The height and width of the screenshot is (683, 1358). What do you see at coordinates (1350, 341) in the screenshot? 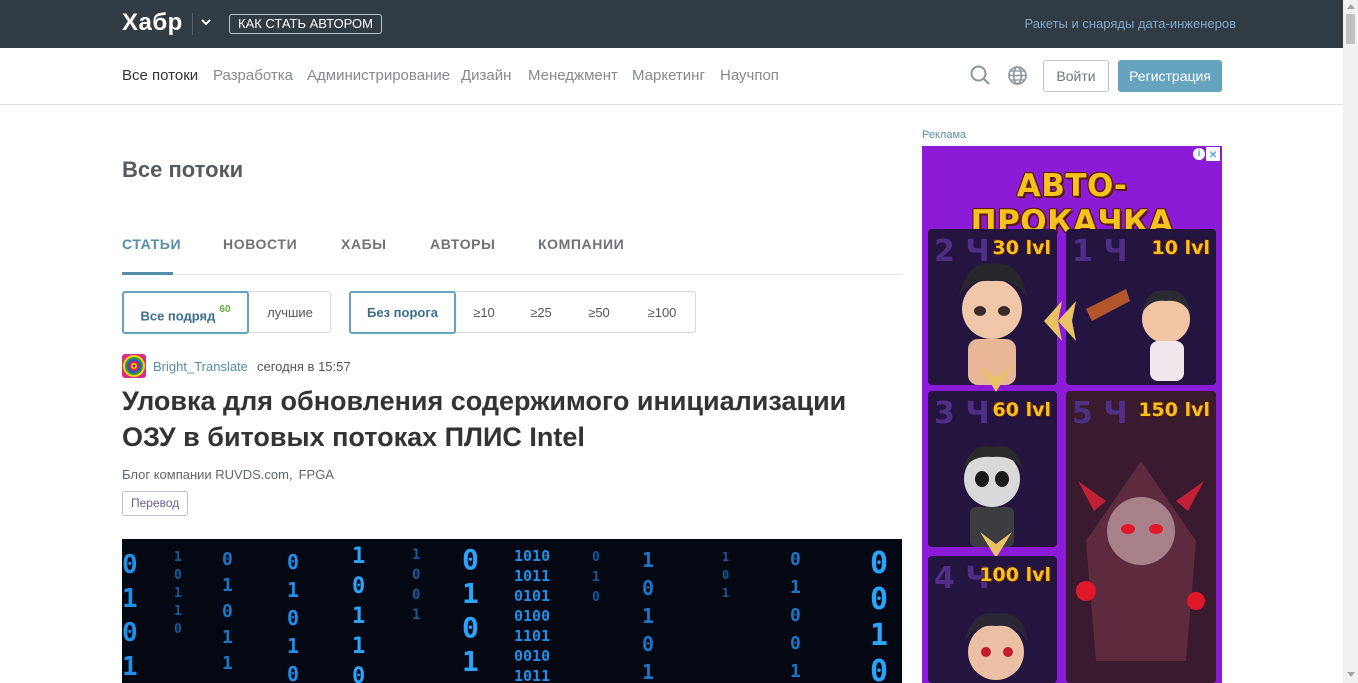
I see `page-scrollbar` at bounding box center [1350, 341].